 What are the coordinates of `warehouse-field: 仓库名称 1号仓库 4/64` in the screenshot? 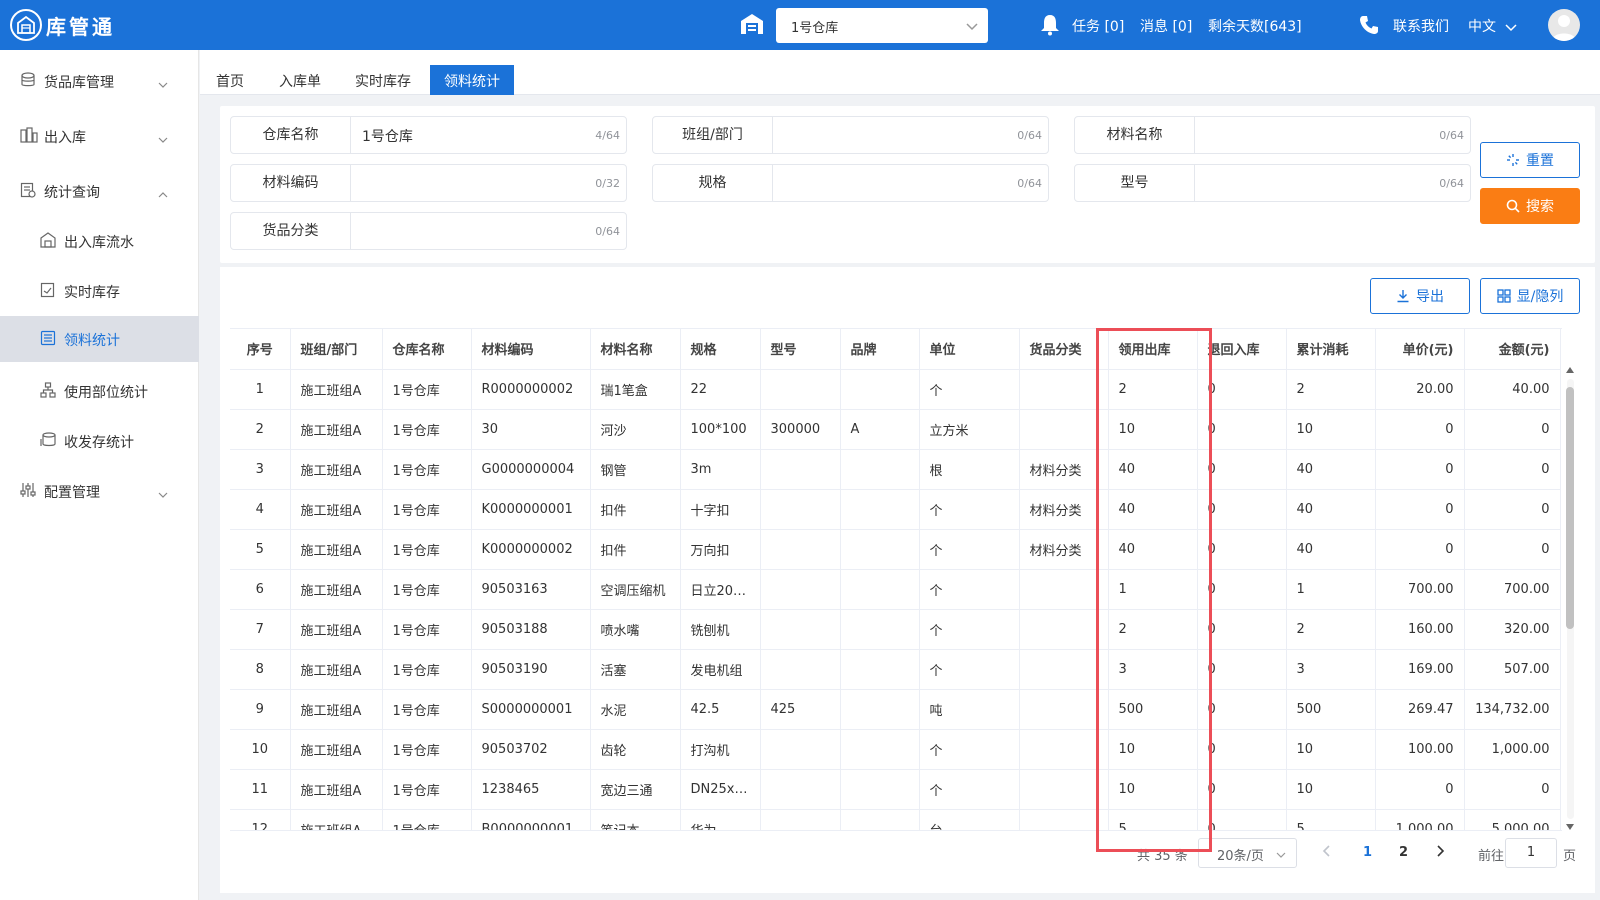 It's located at (428, 135).